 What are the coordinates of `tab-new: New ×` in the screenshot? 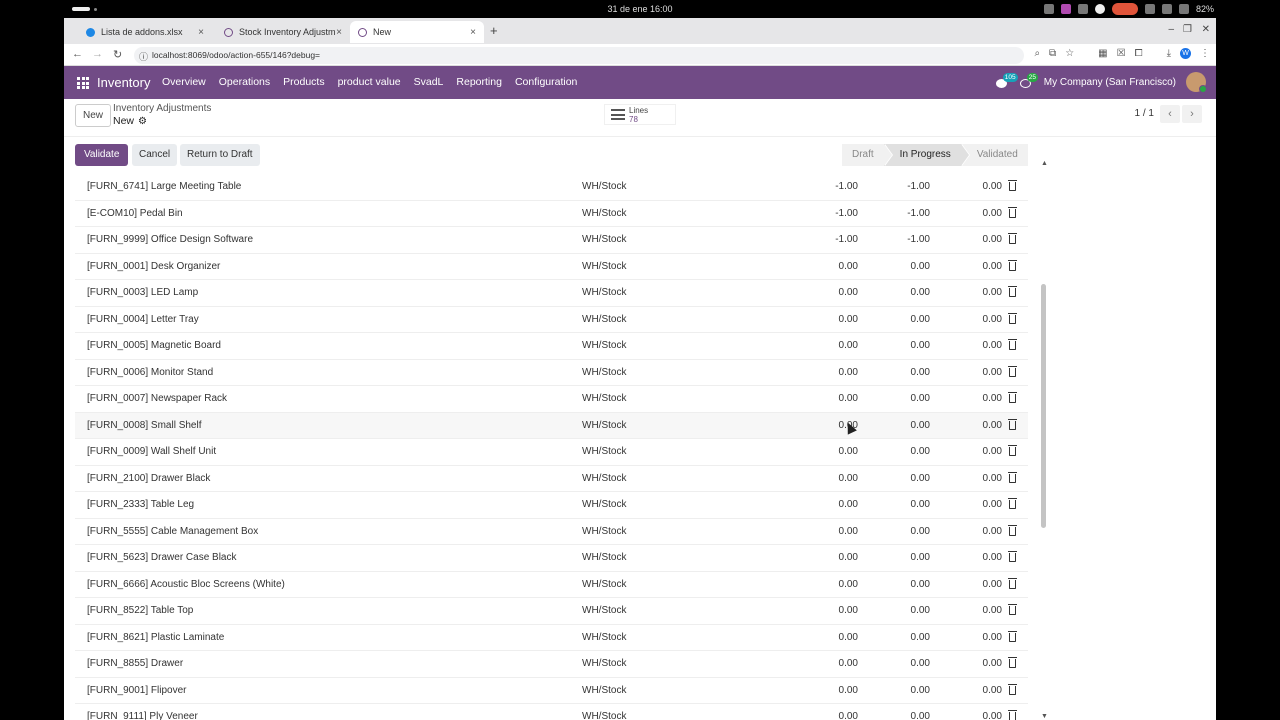 It's located at (417, 32).